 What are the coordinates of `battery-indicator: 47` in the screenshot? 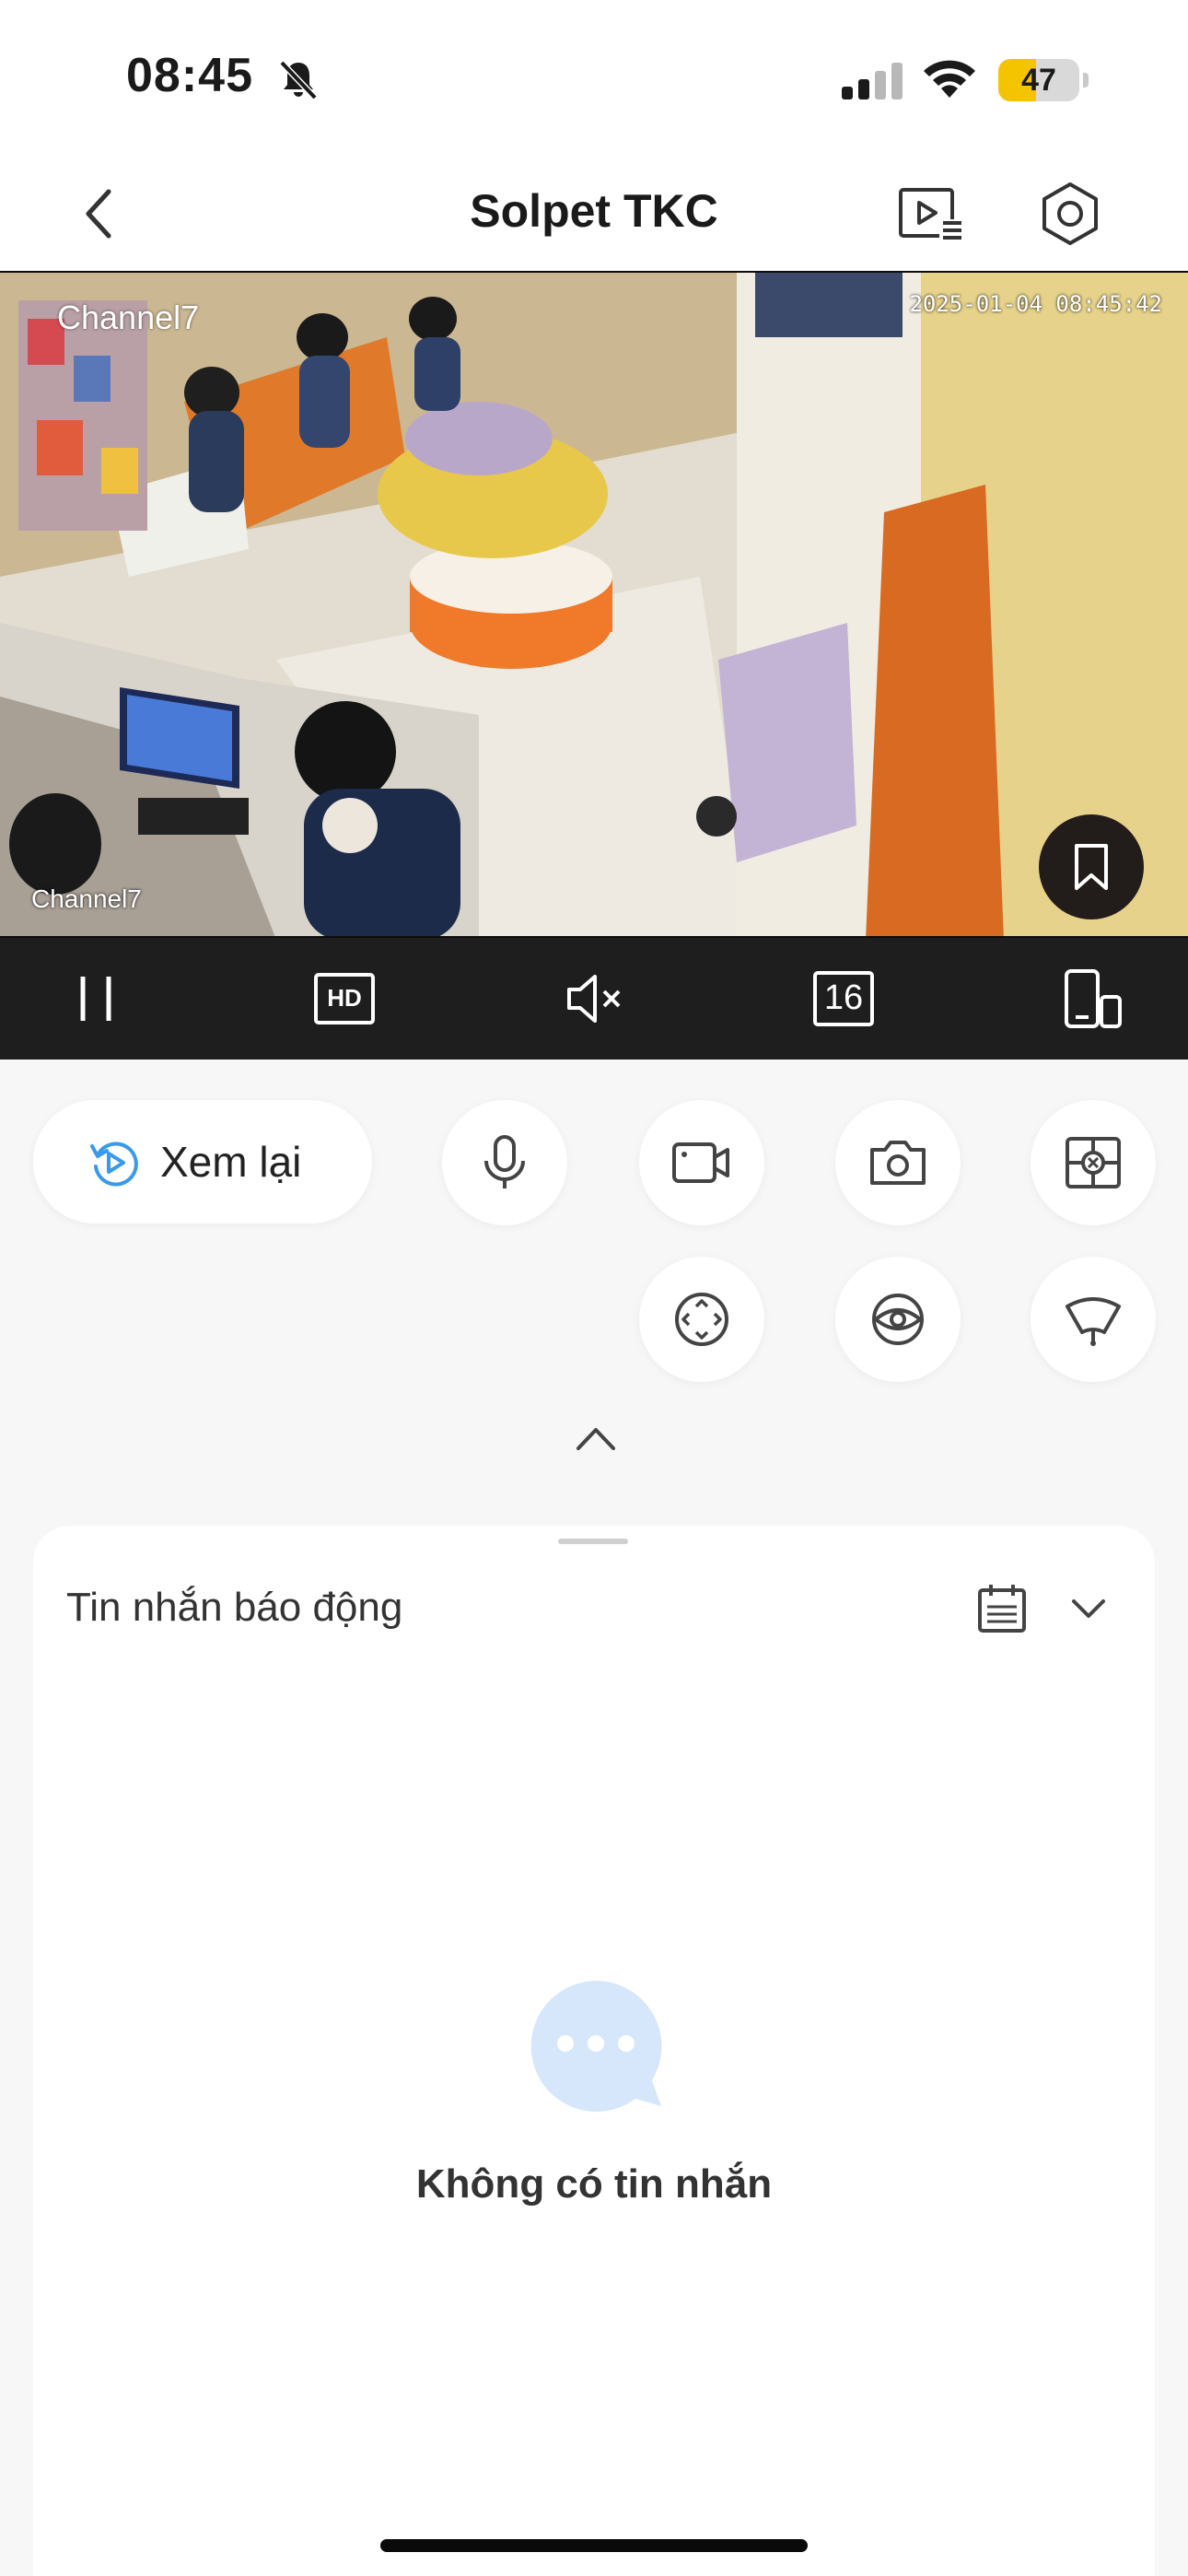 It's located at (1043, 80).